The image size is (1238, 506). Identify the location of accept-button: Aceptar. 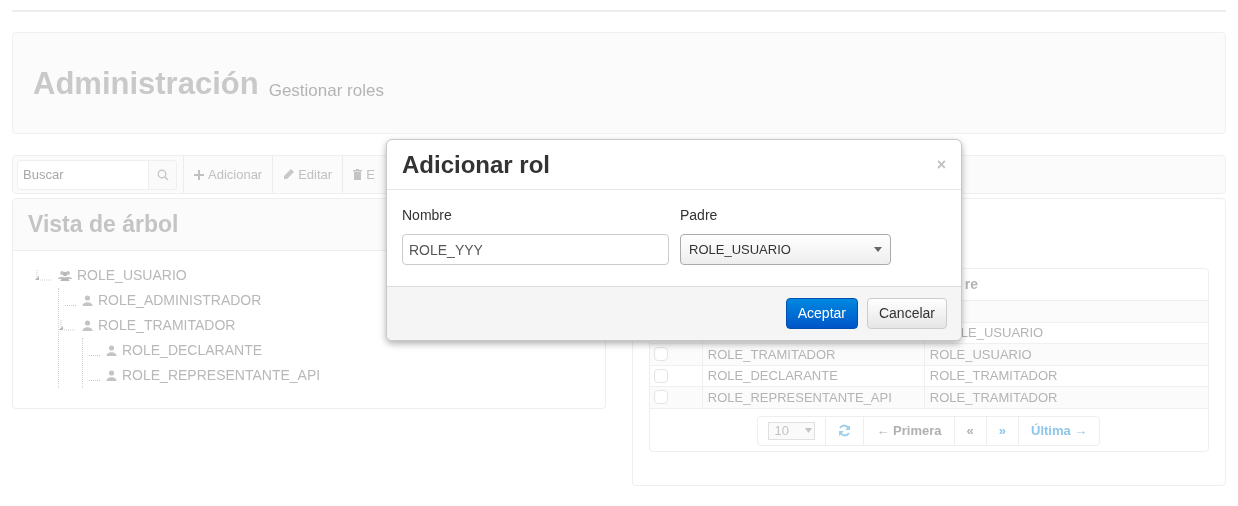
(821, 313).